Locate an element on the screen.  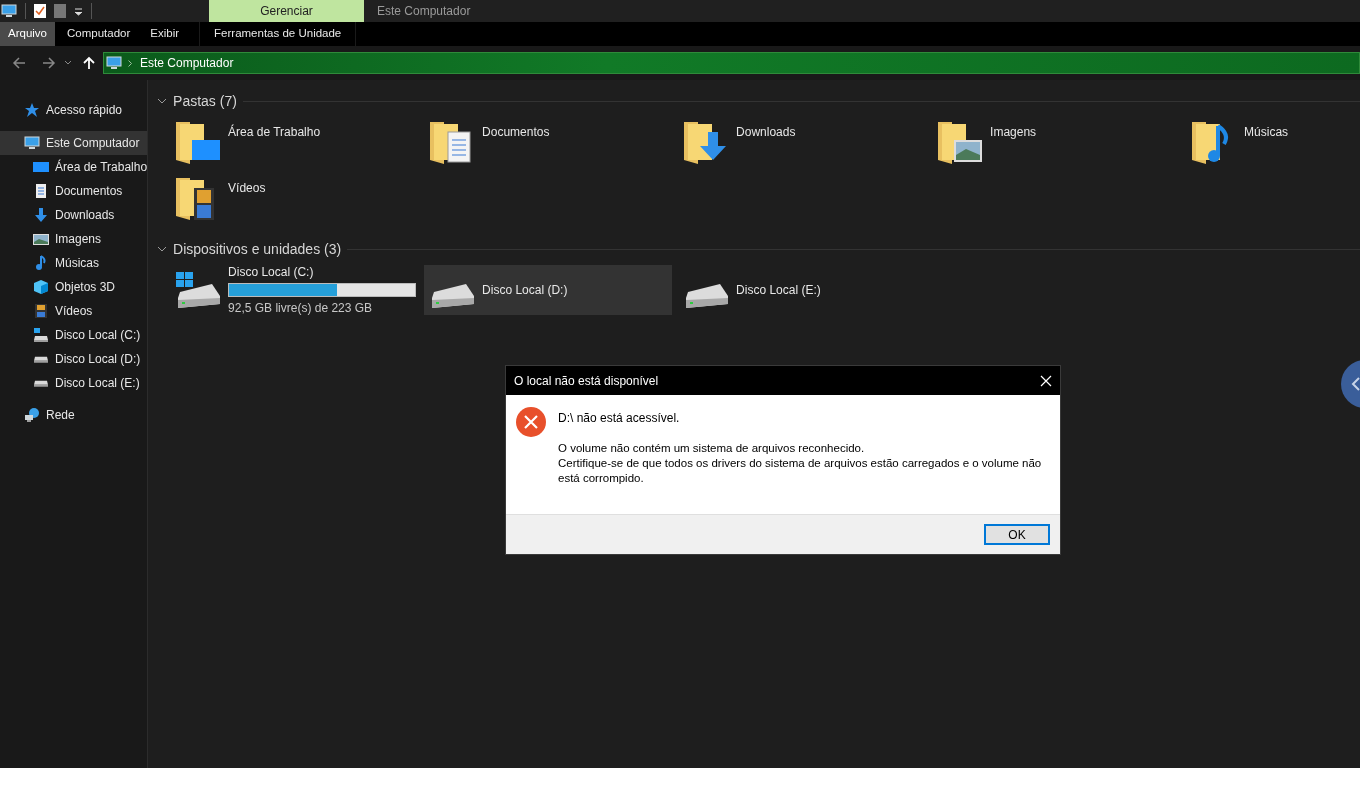
star-icon is located at coordinates (32, 110).